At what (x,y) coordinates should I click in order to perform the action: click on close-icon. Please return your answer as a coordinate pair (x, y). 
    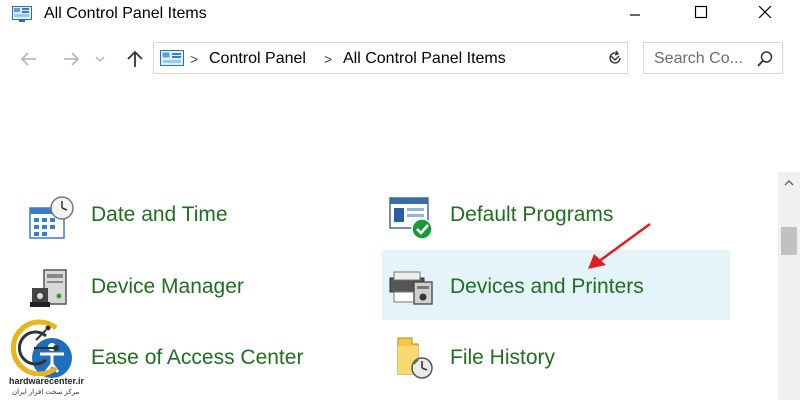
    Looking at the image, I should click on (765, 12).